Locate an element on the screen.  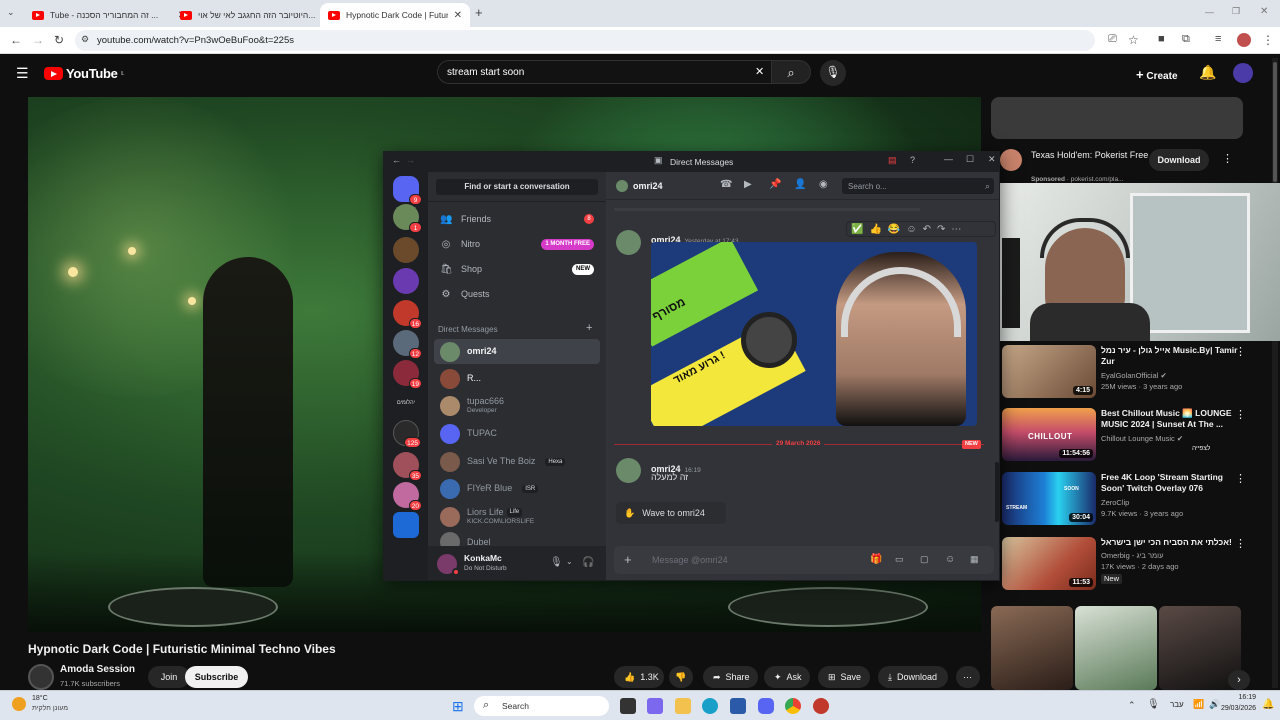
account-avatar is located at coordinates (1243, 73).